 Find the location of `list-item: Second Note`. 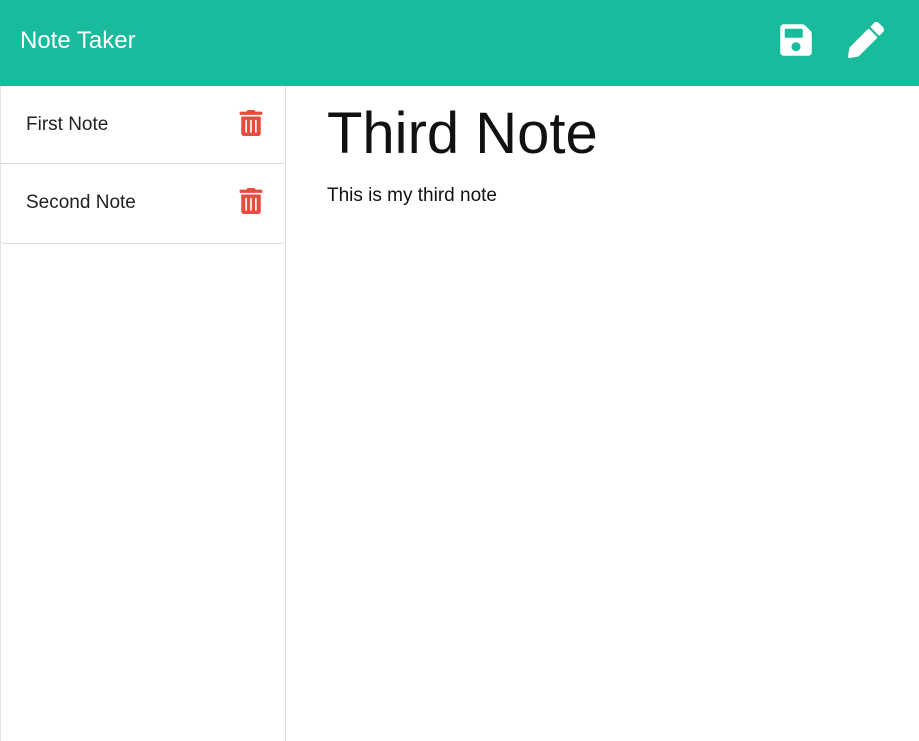

list-item: Second Note is located at coordinates (143, 203).